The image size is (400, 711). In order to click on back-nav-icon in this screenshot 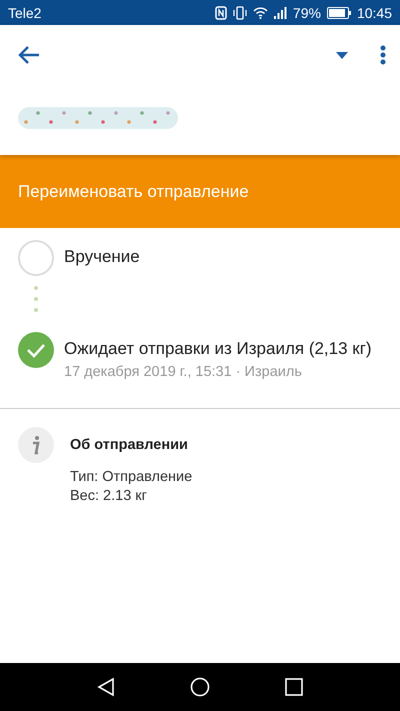, I will do `click(106, 687)`.